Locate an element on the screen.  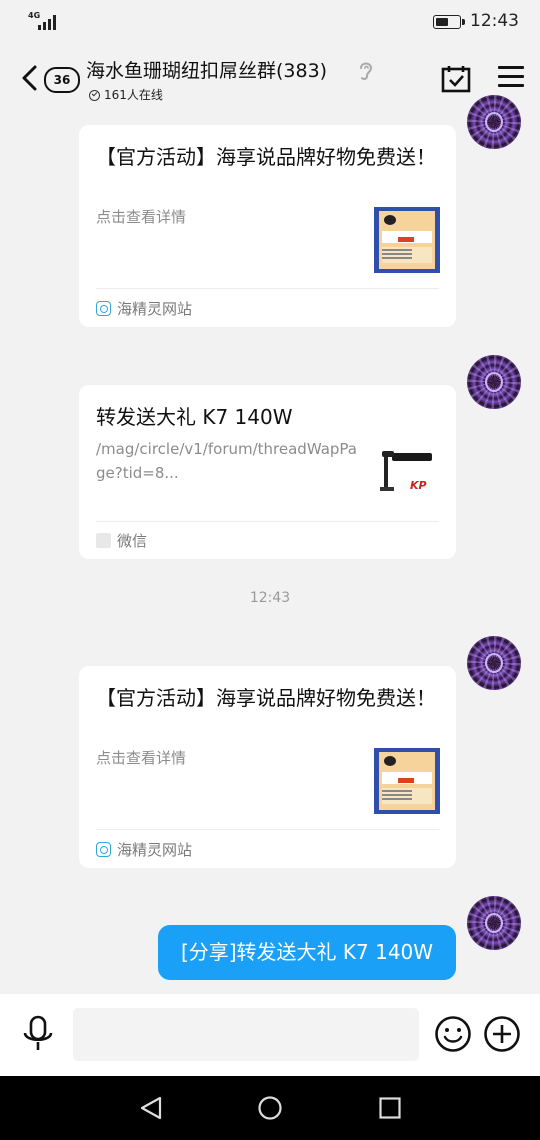
battery-icon is located at coordinates (449, 22).